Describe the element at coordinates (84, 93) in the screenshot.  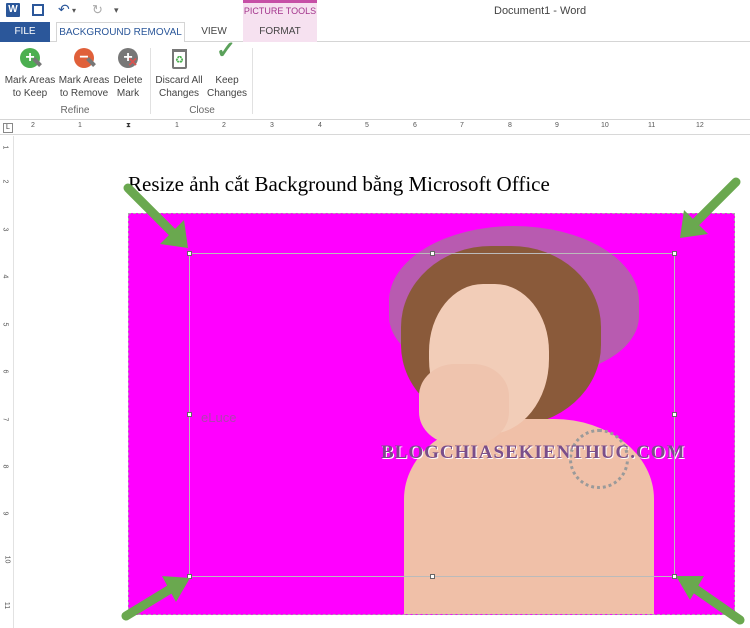
I see `mark-remove-label-2: to Remove` at that location.